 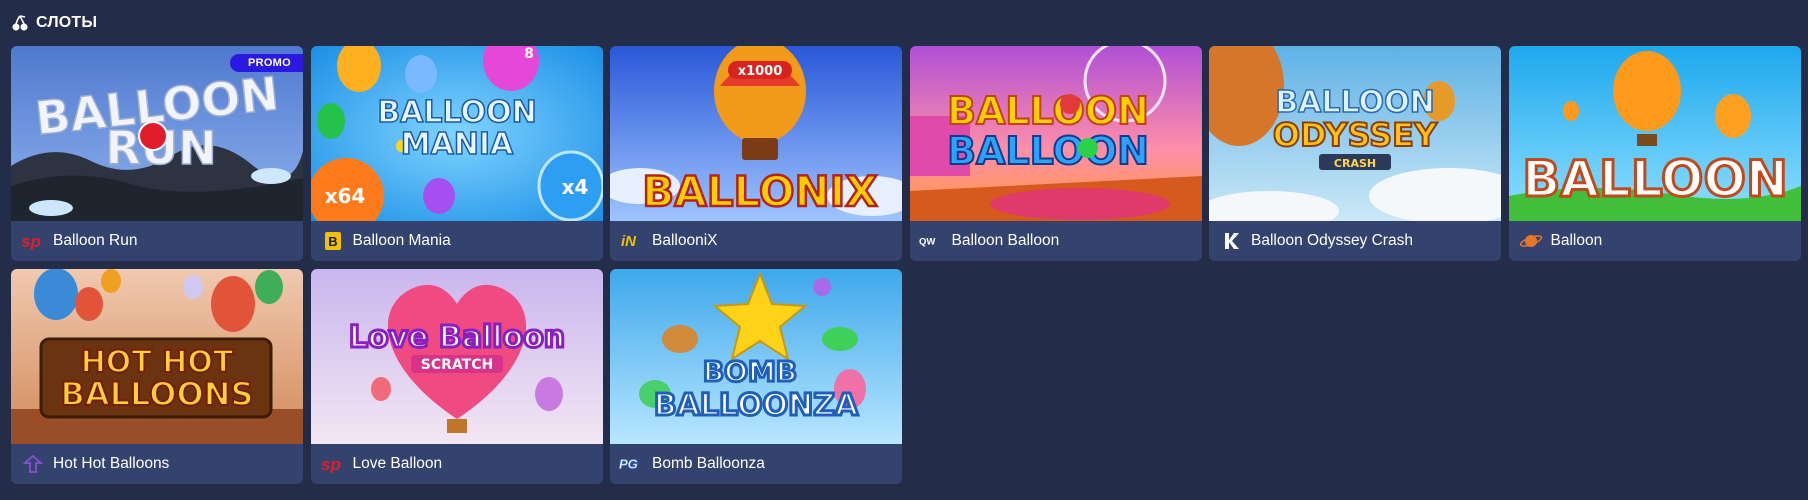 I want to click on game-name: Love Balloon, so click(x=398, y=464).